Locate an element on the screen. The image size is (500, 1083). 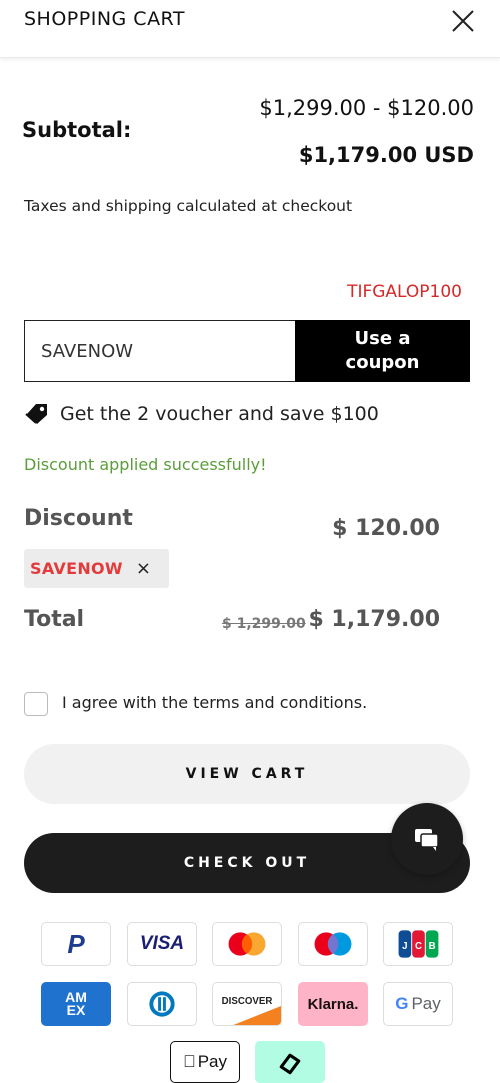
applied-coupon-chip: SAVENOW × is located at coordinates (96, 568).